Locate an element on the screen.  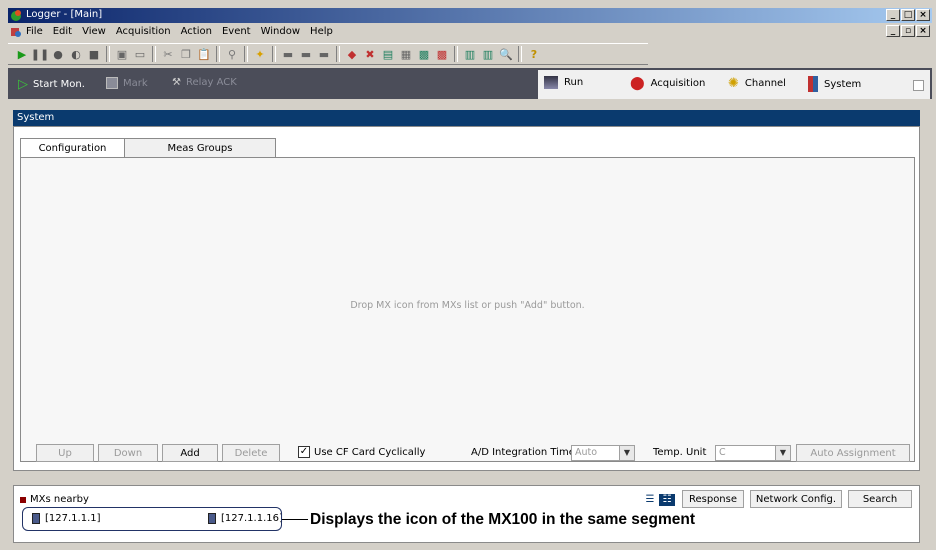
tab-meas-groups: Meas Groups is located at coordinates (200, 148).